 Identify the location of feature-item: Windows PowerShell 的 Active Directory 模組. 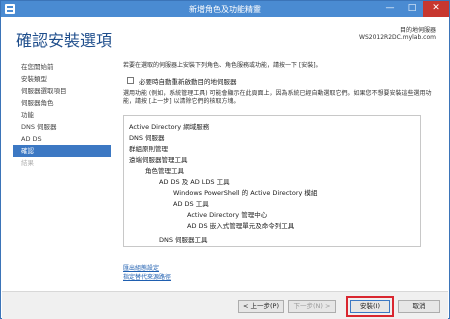
(245, 193).